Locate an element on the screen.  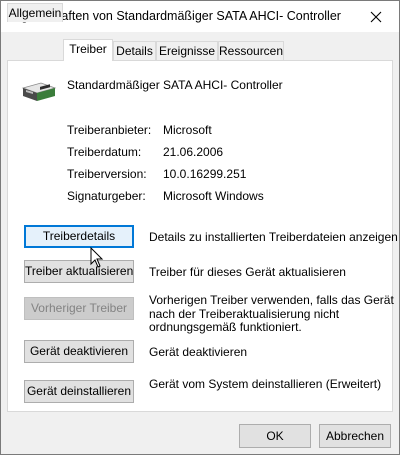
update-driver-button: Treiber aktualisieren is located at coordinates (79, 271).